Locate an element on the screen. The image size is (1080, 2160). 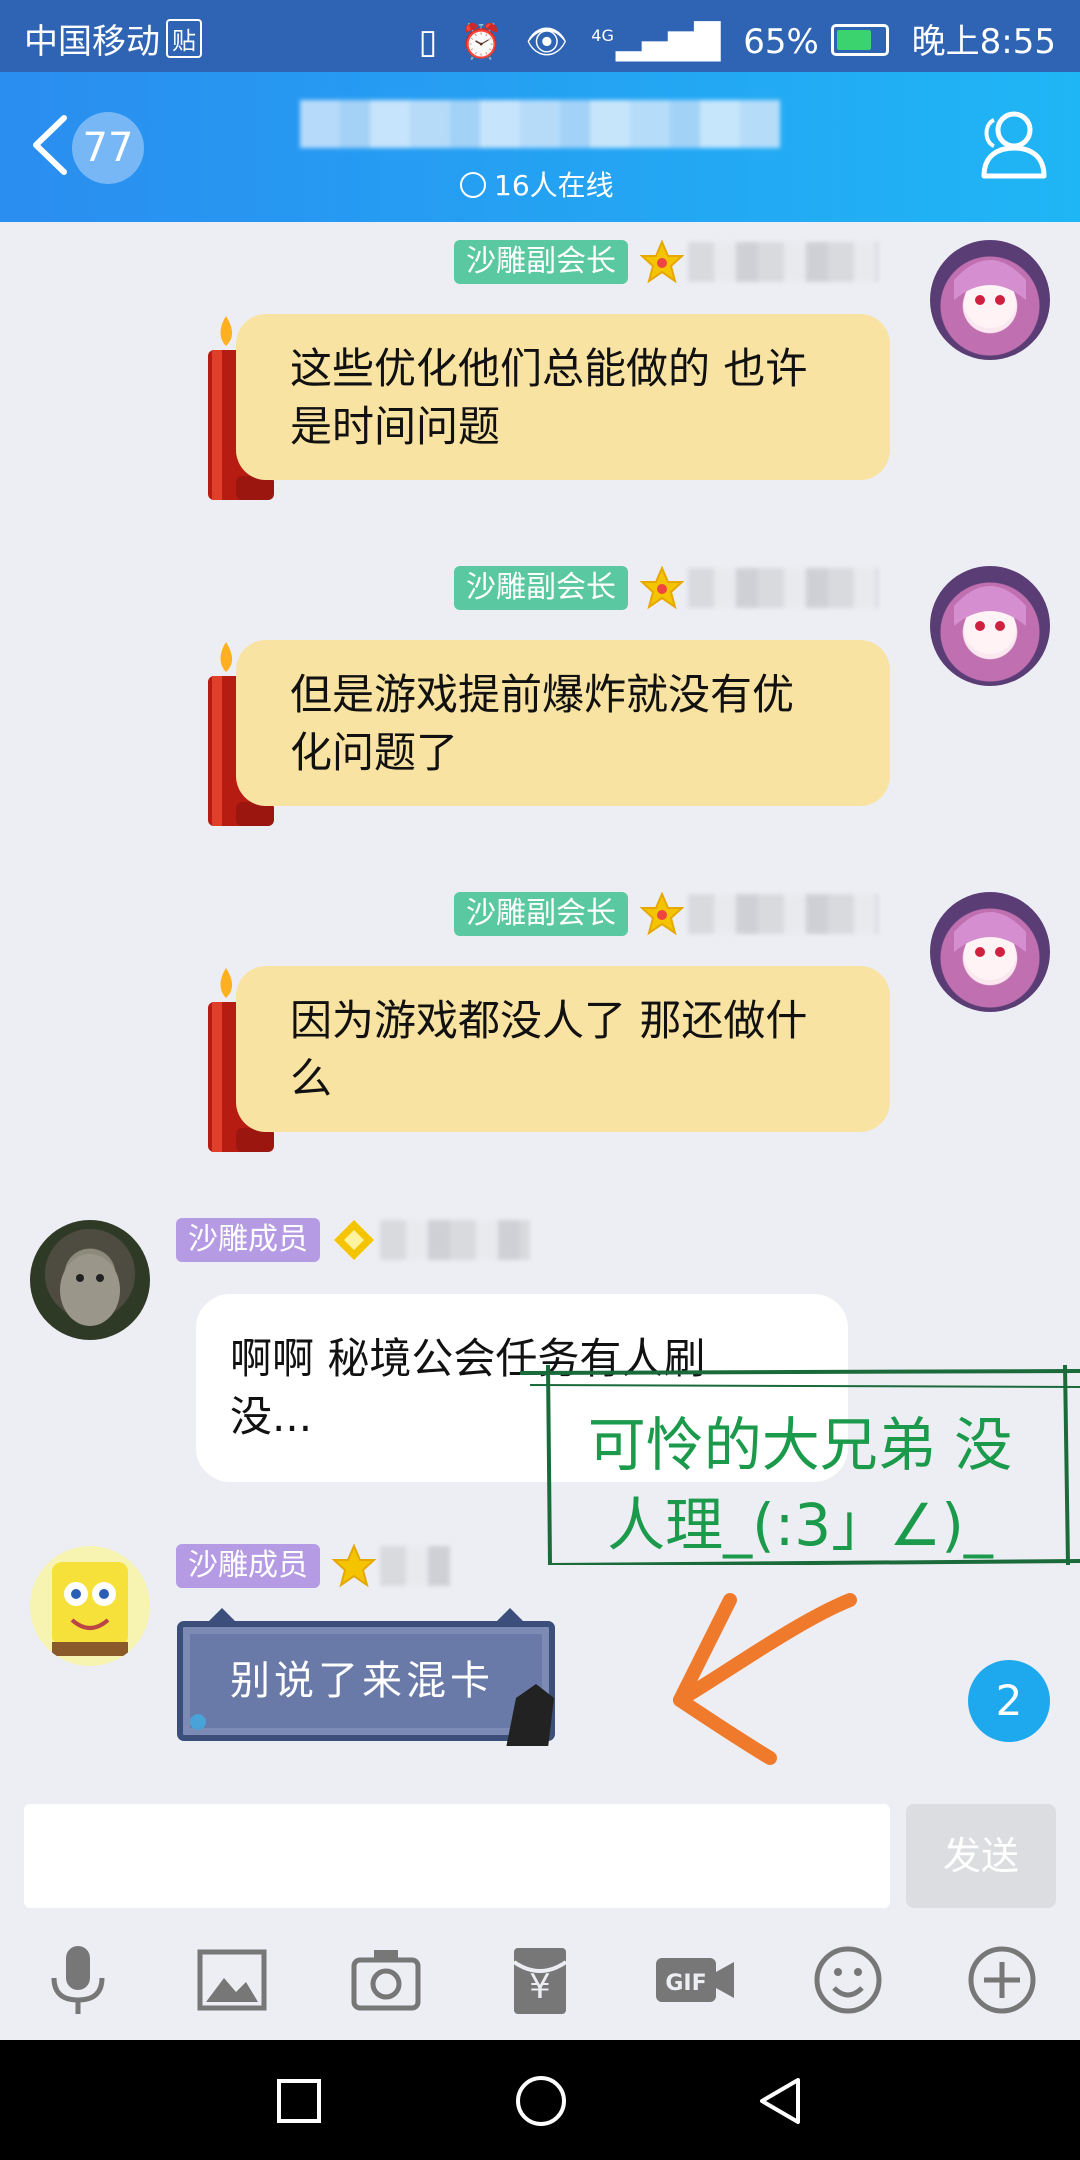
annotation-text: 可怜的大兄弟 没 人理_(:3」∠)_ is located at coordinates (800, 1485).